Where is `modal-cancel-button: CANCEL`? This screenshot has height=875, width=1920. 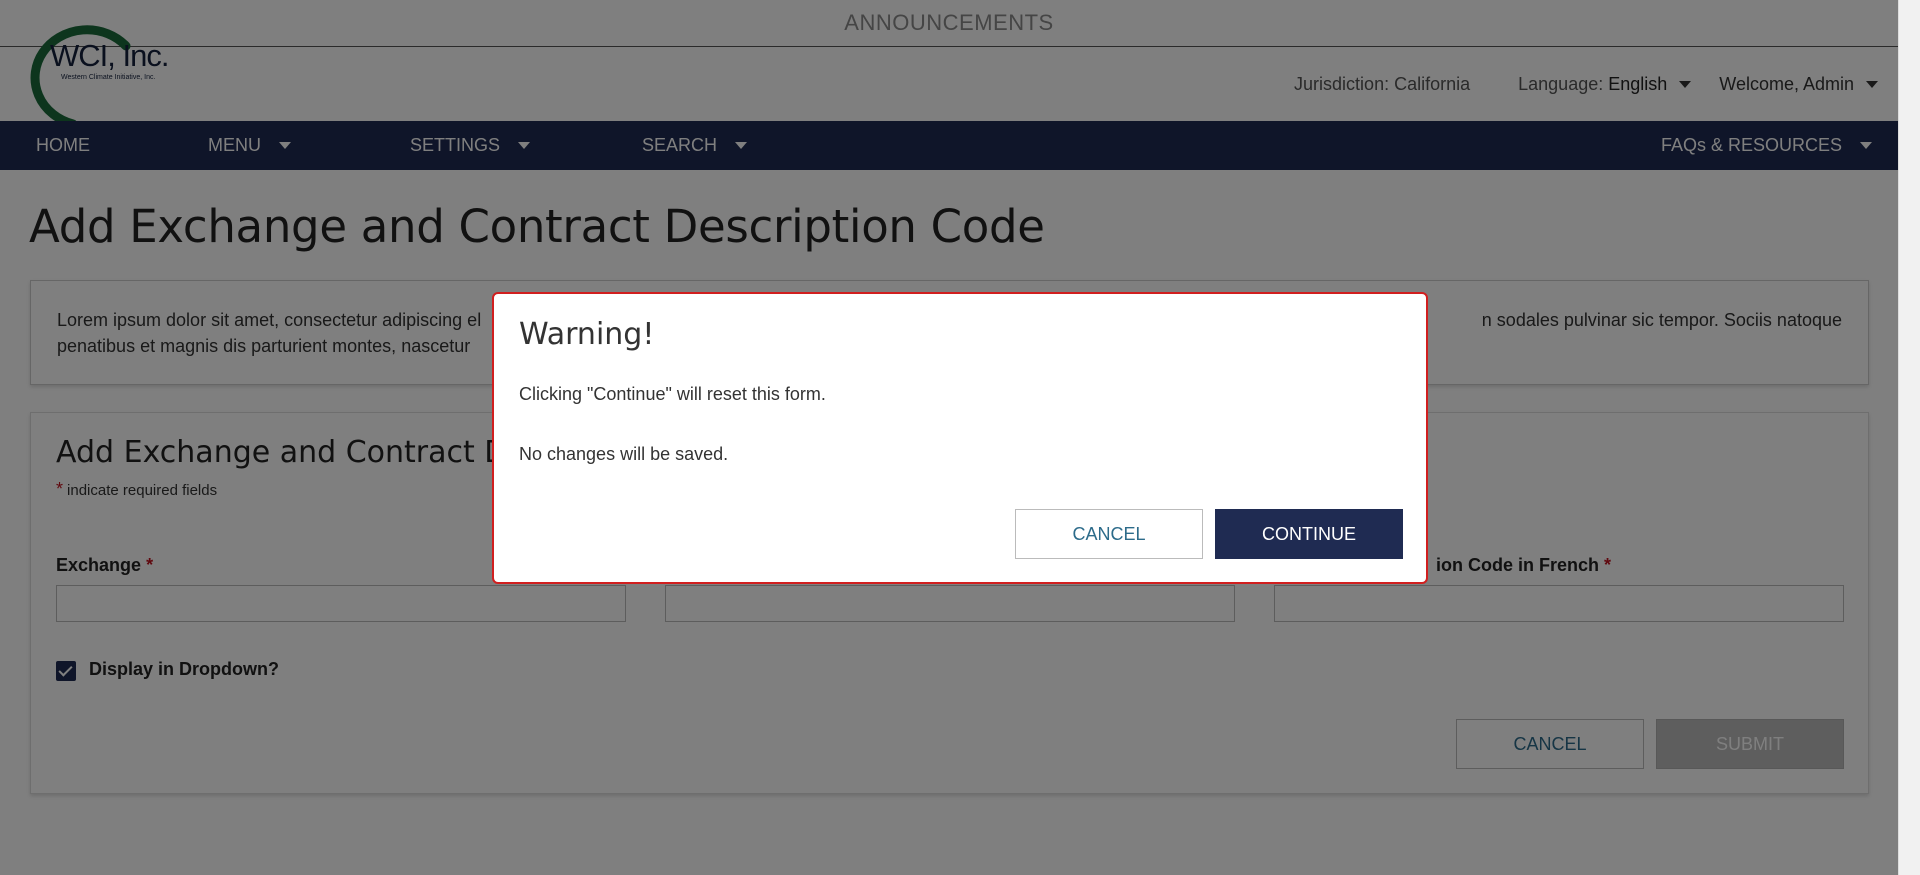 modal-cancel-button: CANCEL is located at coordinates (1109, 534).